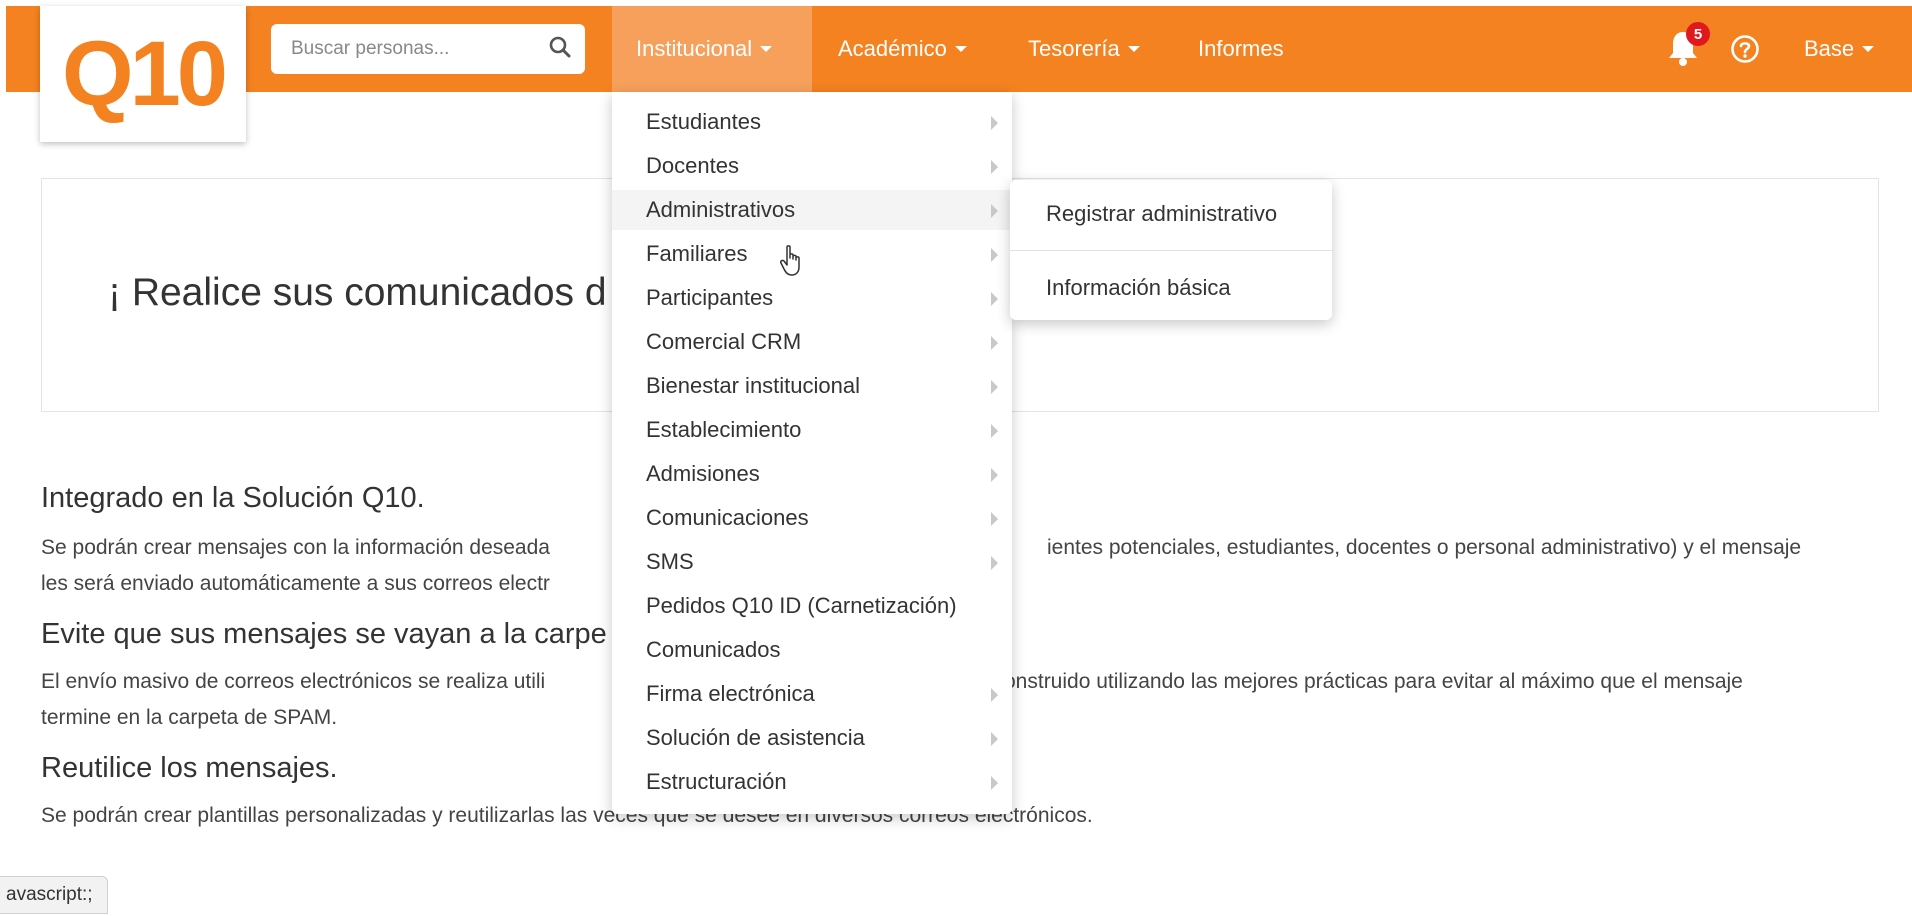  Describe the element at coordinates (730, 693) in the screenshot. I see `menu-item-label: Firma electrónica` at that location.